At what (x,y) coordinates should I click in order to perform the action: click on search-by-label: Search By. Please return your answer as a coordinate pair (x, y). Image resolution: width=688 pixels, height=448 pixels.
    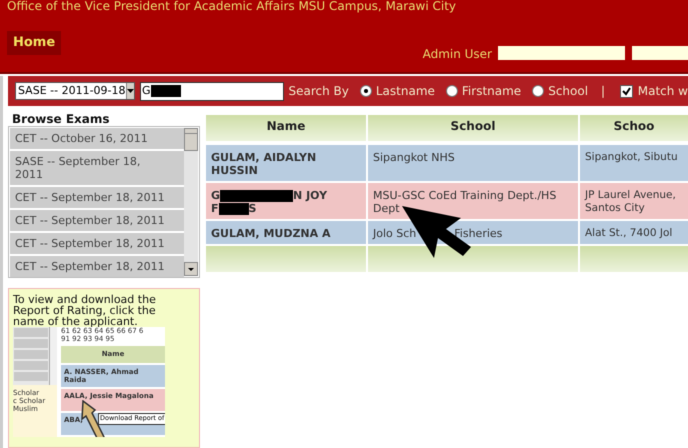
    Looking at the image, I should click on (318, 91).